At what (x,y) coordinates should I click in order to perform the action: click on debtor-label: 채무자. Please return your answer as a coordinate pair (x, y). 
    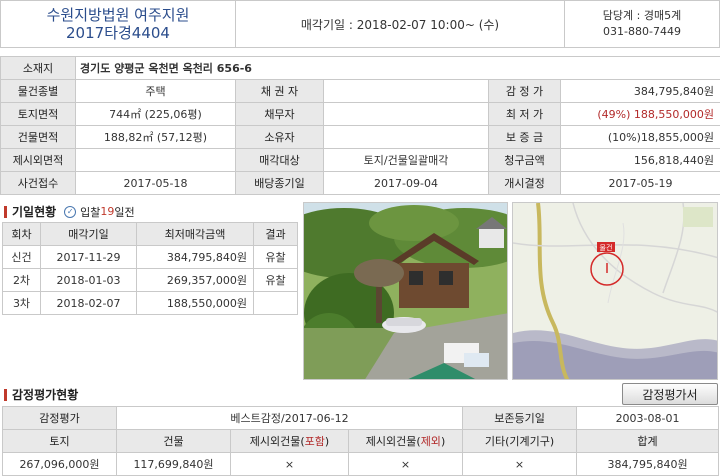
    Looking at the image, I should click on (279, 114).